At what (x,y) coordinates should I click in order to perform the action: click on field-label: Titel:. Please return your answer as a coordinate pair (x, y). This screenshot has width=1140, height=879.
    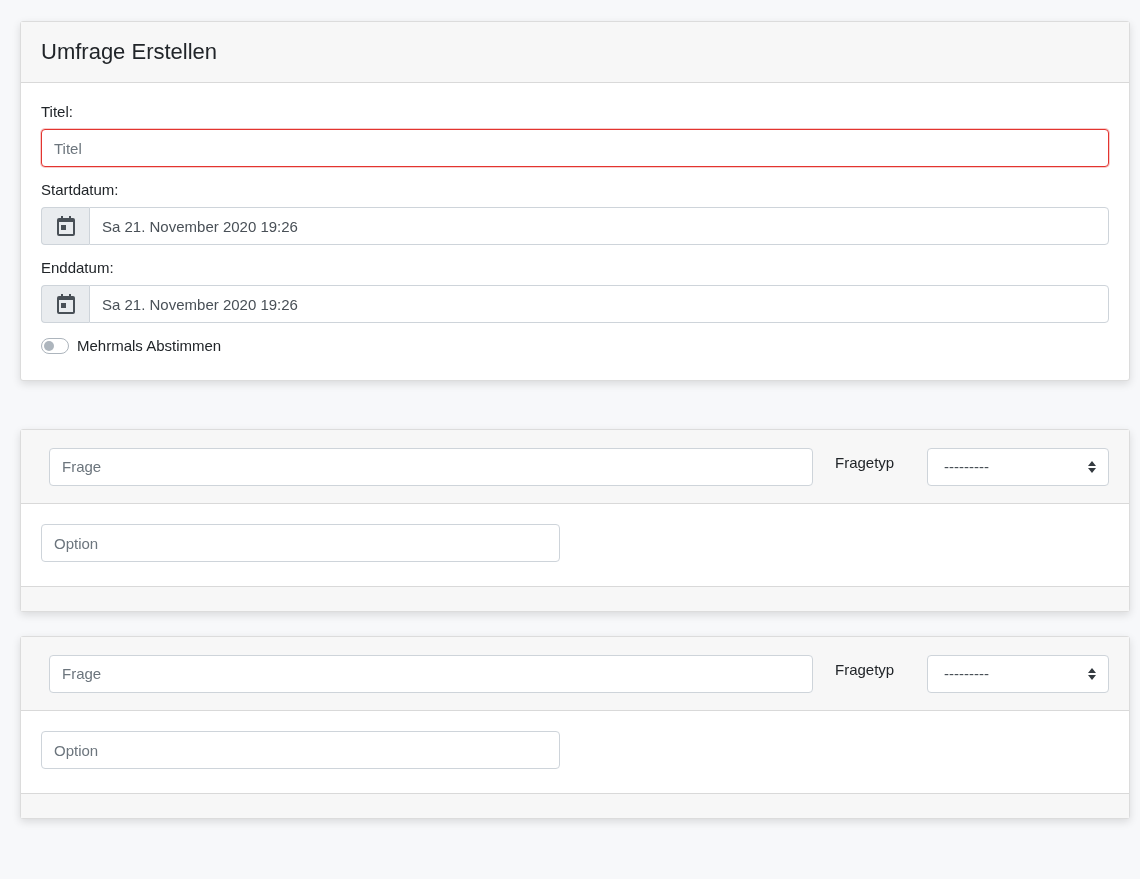
    Looking at the image, I should click on (57, 111).